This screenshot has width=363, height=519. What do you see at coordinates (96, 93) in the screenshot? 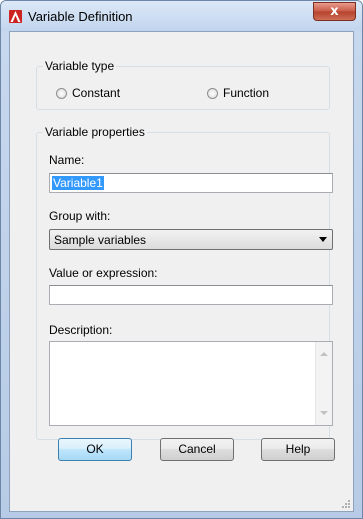
I see `constant-radio-label: Constant` at bounding box center [96, 93].